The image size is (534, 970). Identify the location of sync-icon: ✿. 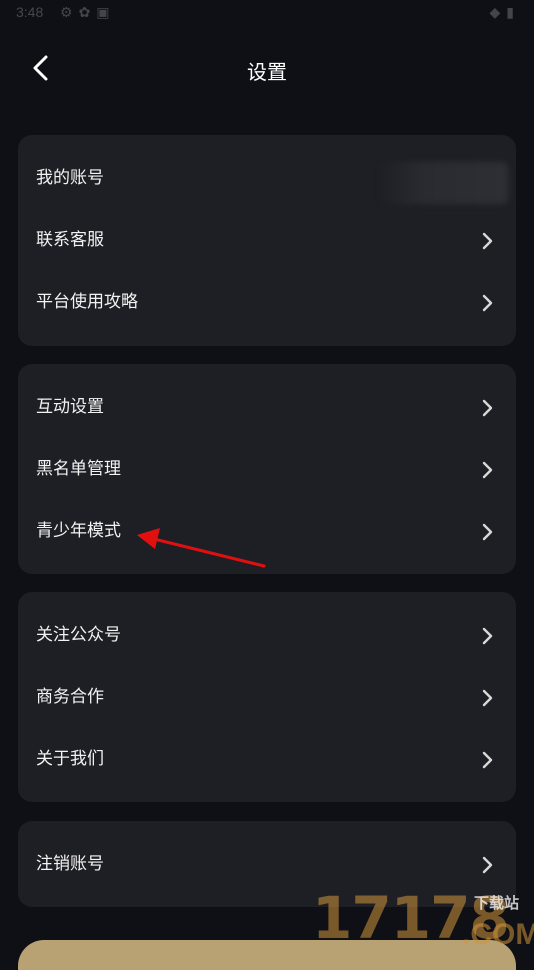
(87, 12).